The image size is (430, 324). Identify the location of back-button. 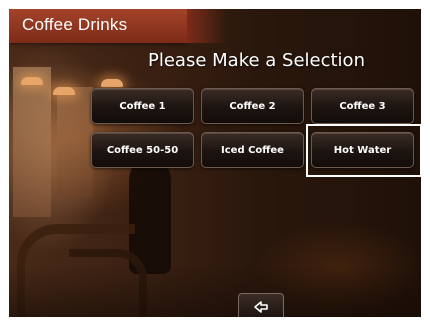
(261, 305).